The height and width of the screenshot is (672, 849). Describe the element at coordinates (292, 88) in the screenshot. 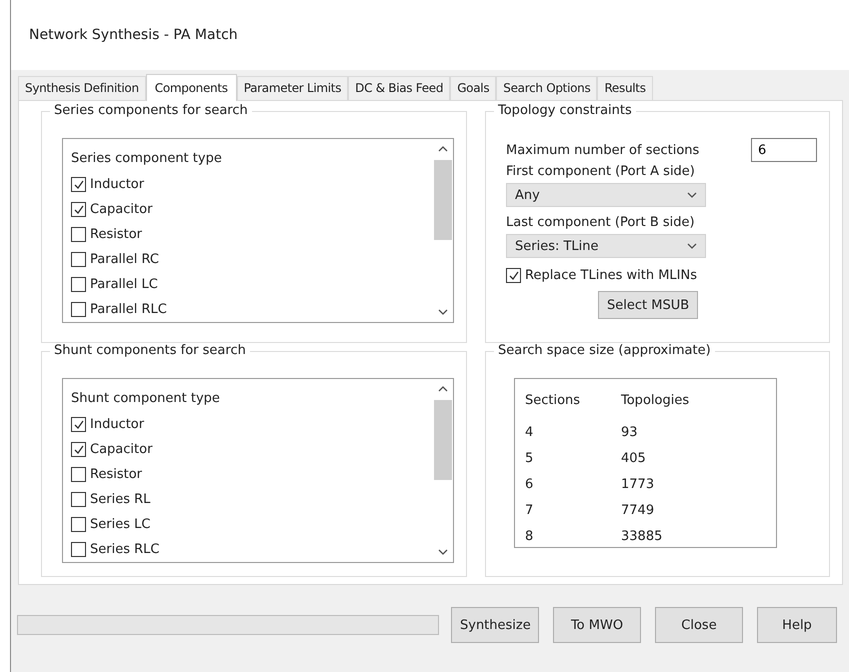

I see `tab: Parameter Limits` at that location.